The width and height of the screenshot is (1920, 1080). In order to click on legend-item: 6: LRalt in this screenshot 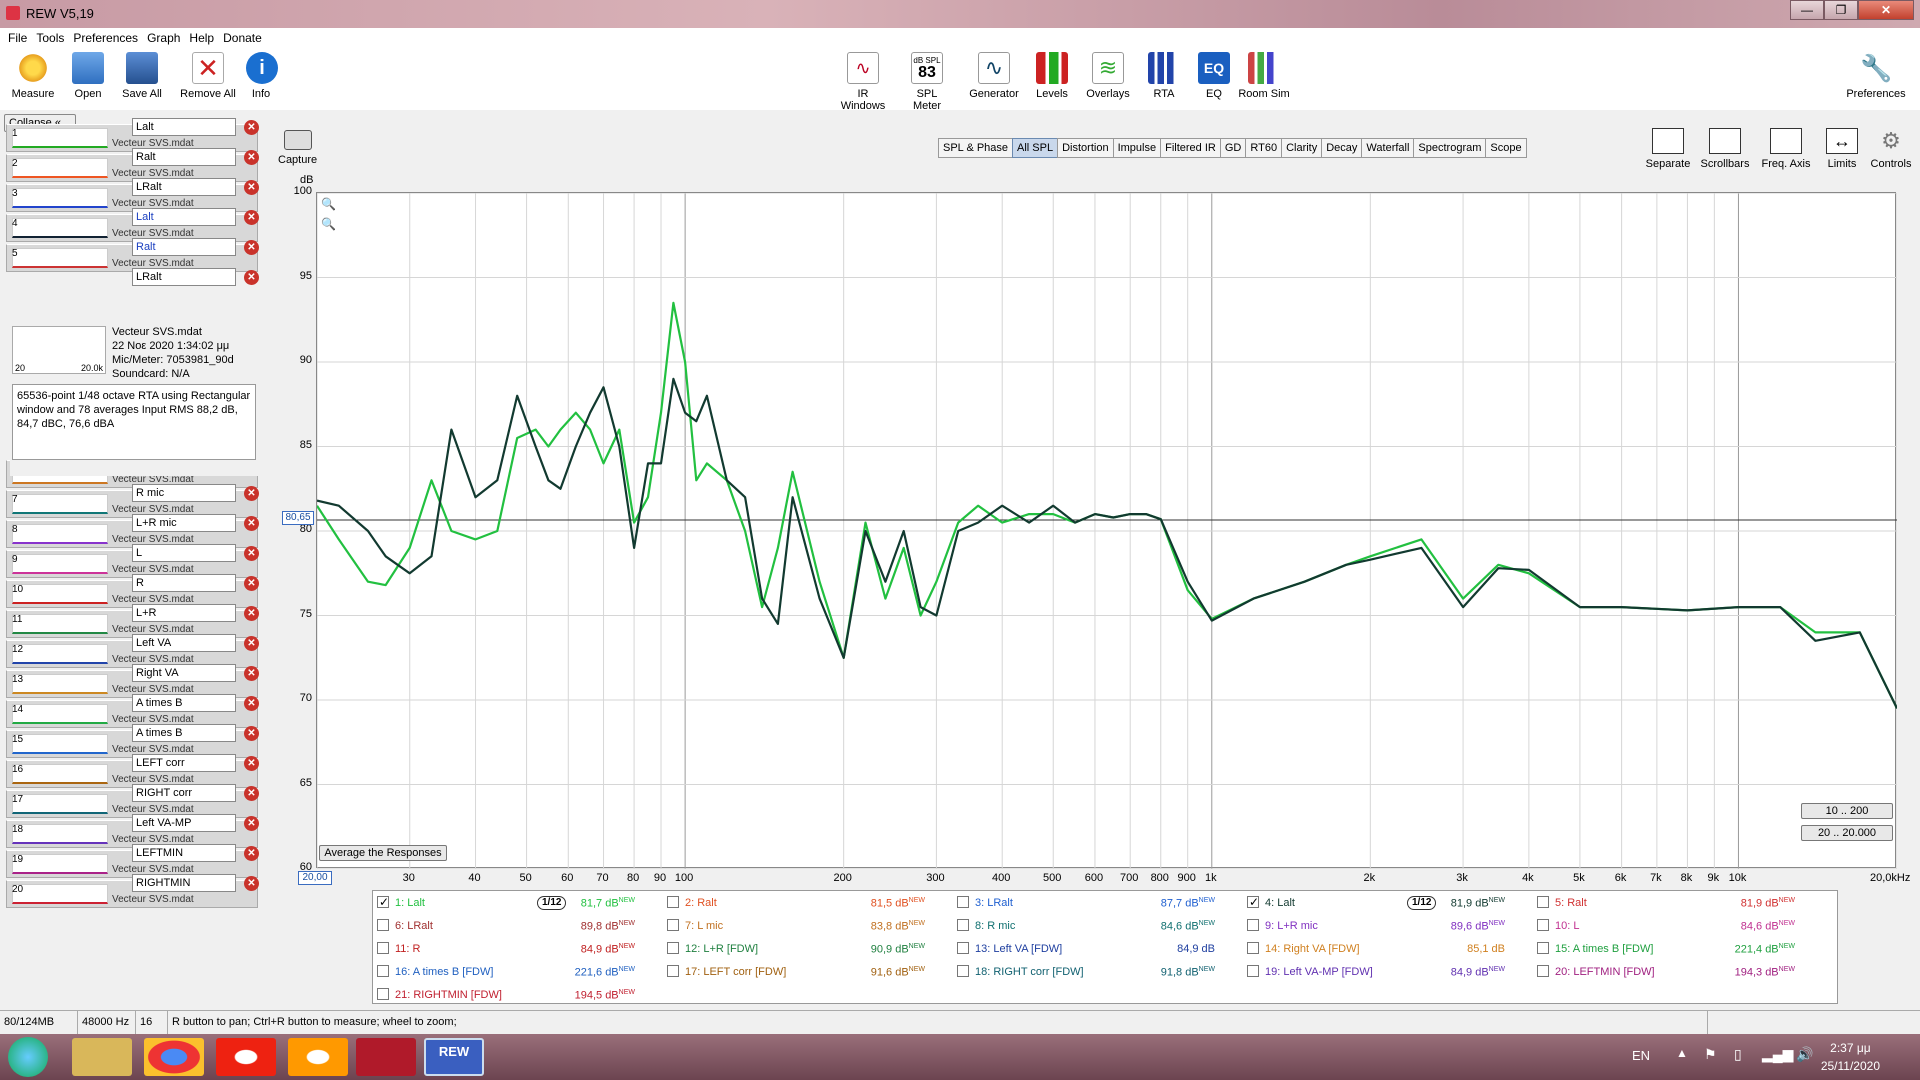, I will do `click(405, 926)`.